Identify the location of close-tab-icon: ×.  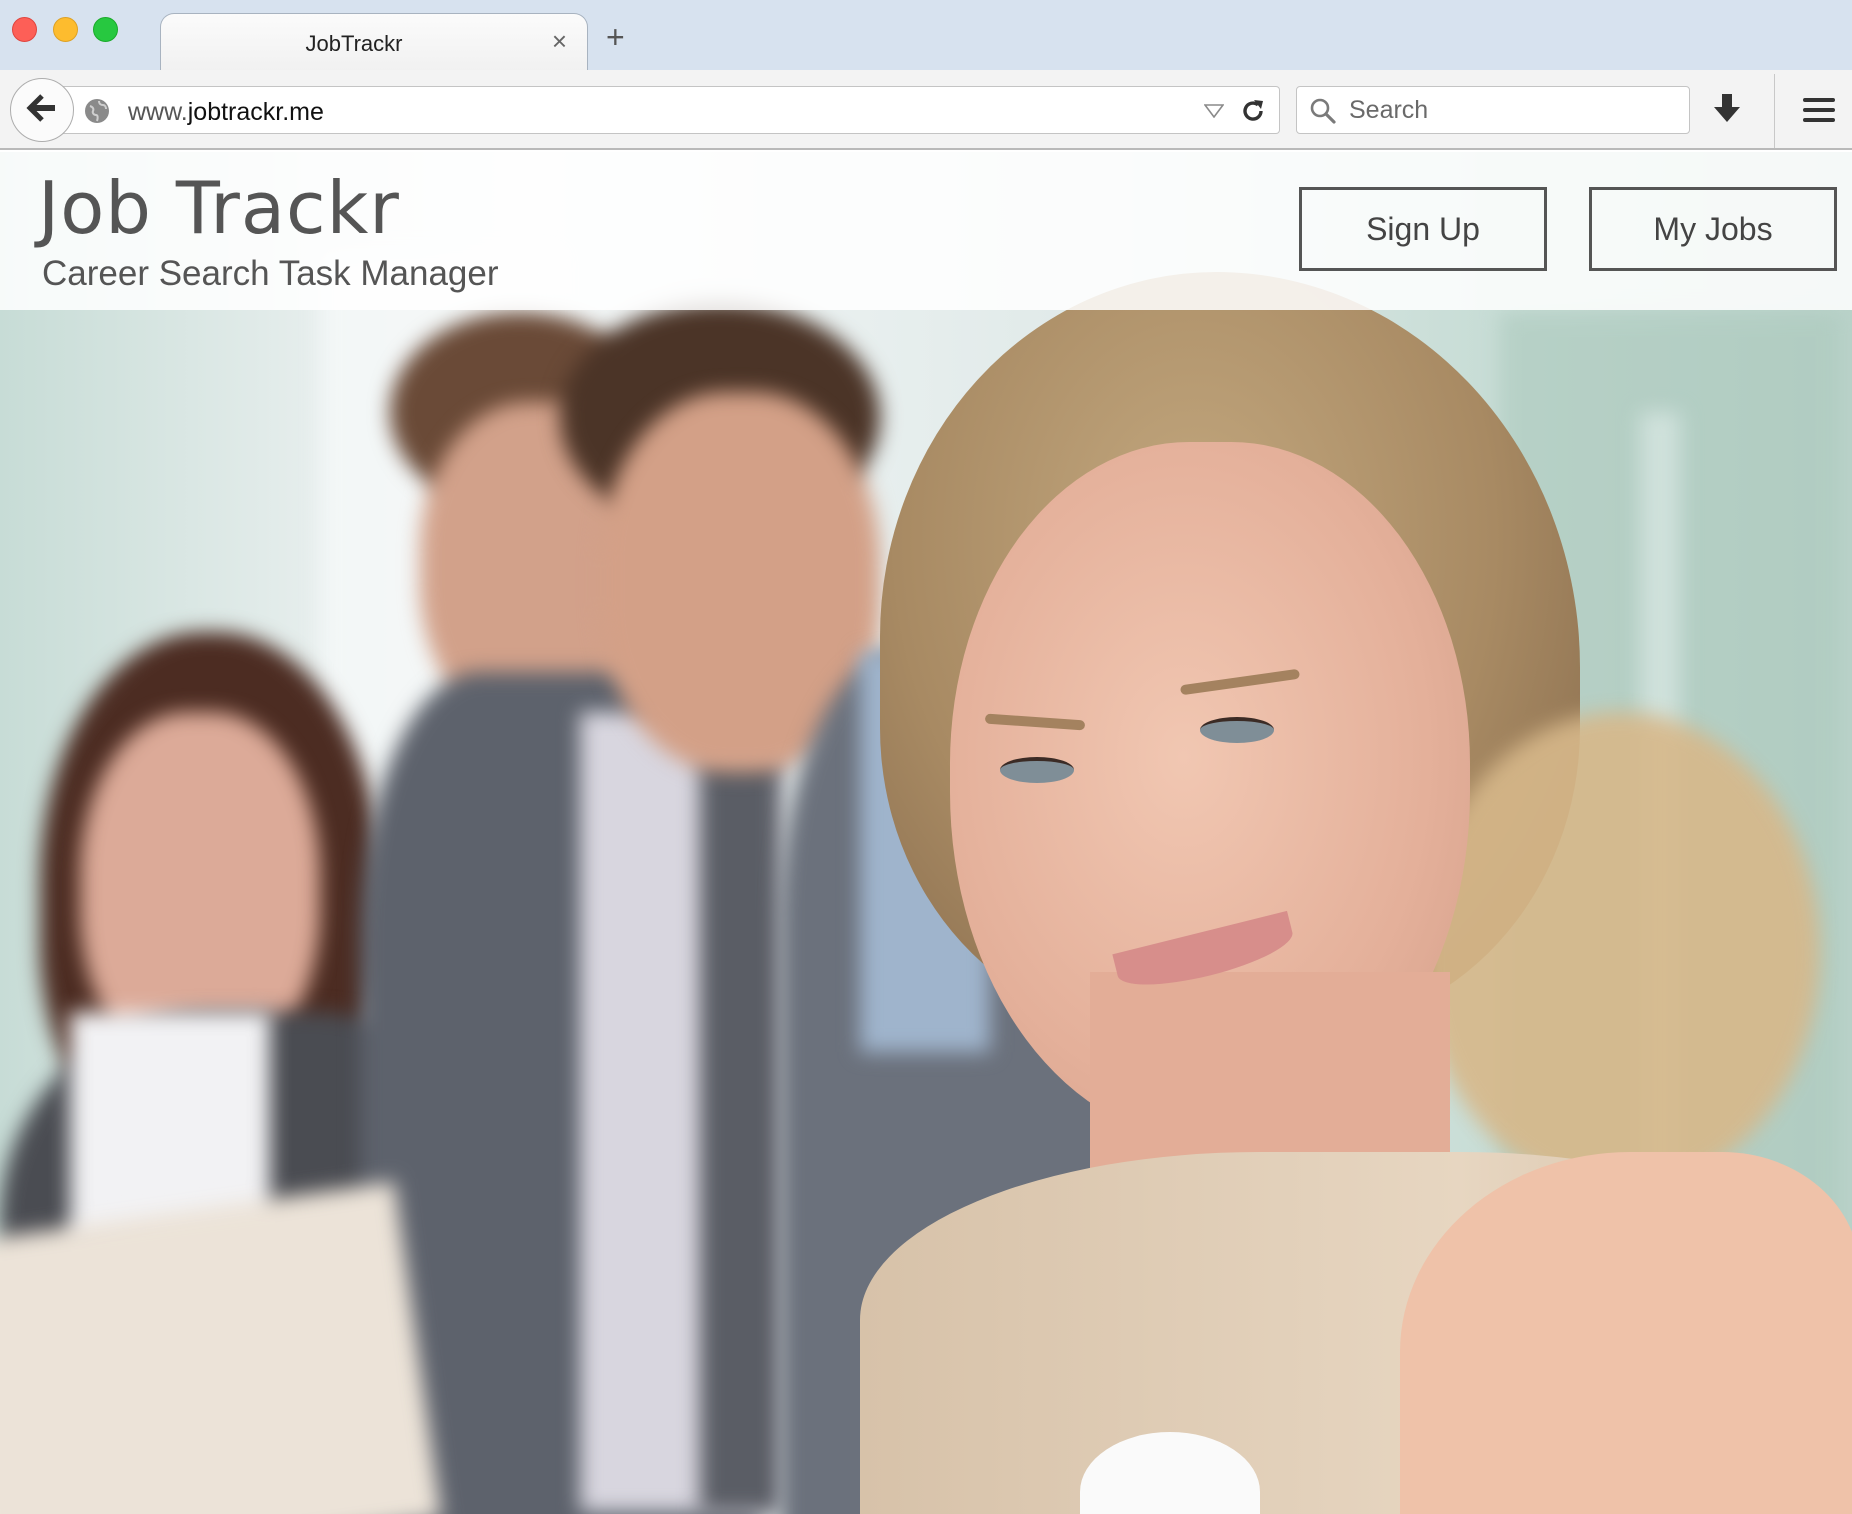
(559, 41).